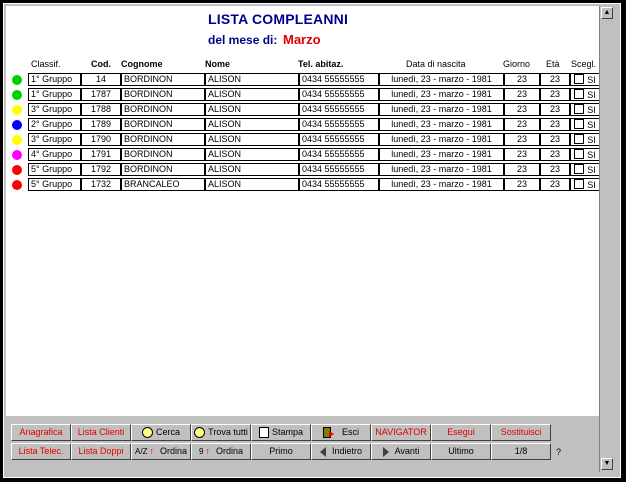 Image resolution: width=626 pixels, height=482 pixels. What do you see at coordinates (341, 451) in the screenshot?
I see `indietro-button: Indietro` at bounding box center [341, 451].